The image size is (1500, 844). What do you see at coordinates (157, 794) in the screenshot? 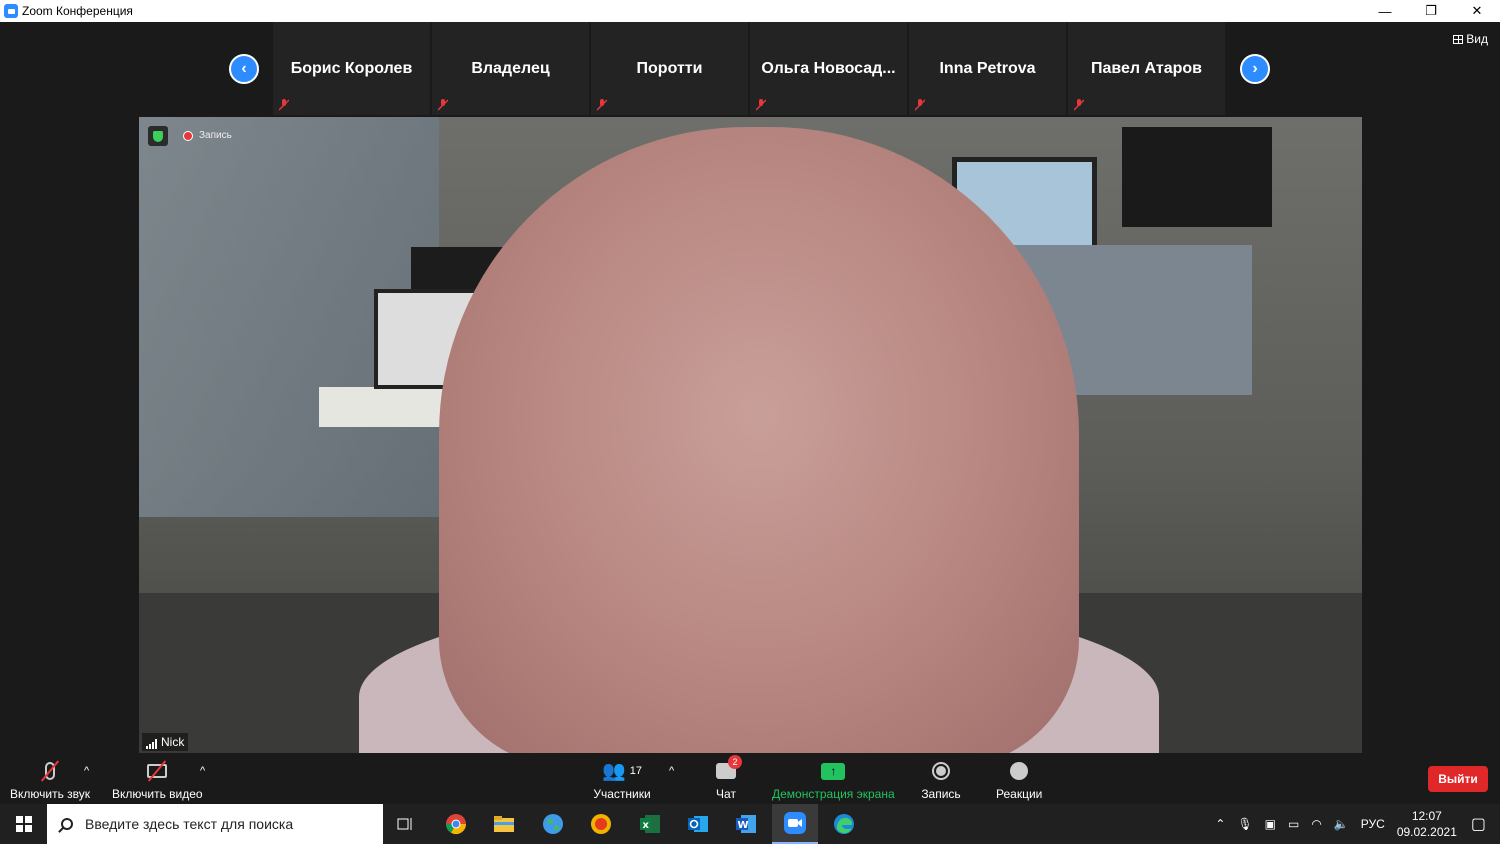
I see `start-video-label: Включить видео` at bounding box center [157, 794].